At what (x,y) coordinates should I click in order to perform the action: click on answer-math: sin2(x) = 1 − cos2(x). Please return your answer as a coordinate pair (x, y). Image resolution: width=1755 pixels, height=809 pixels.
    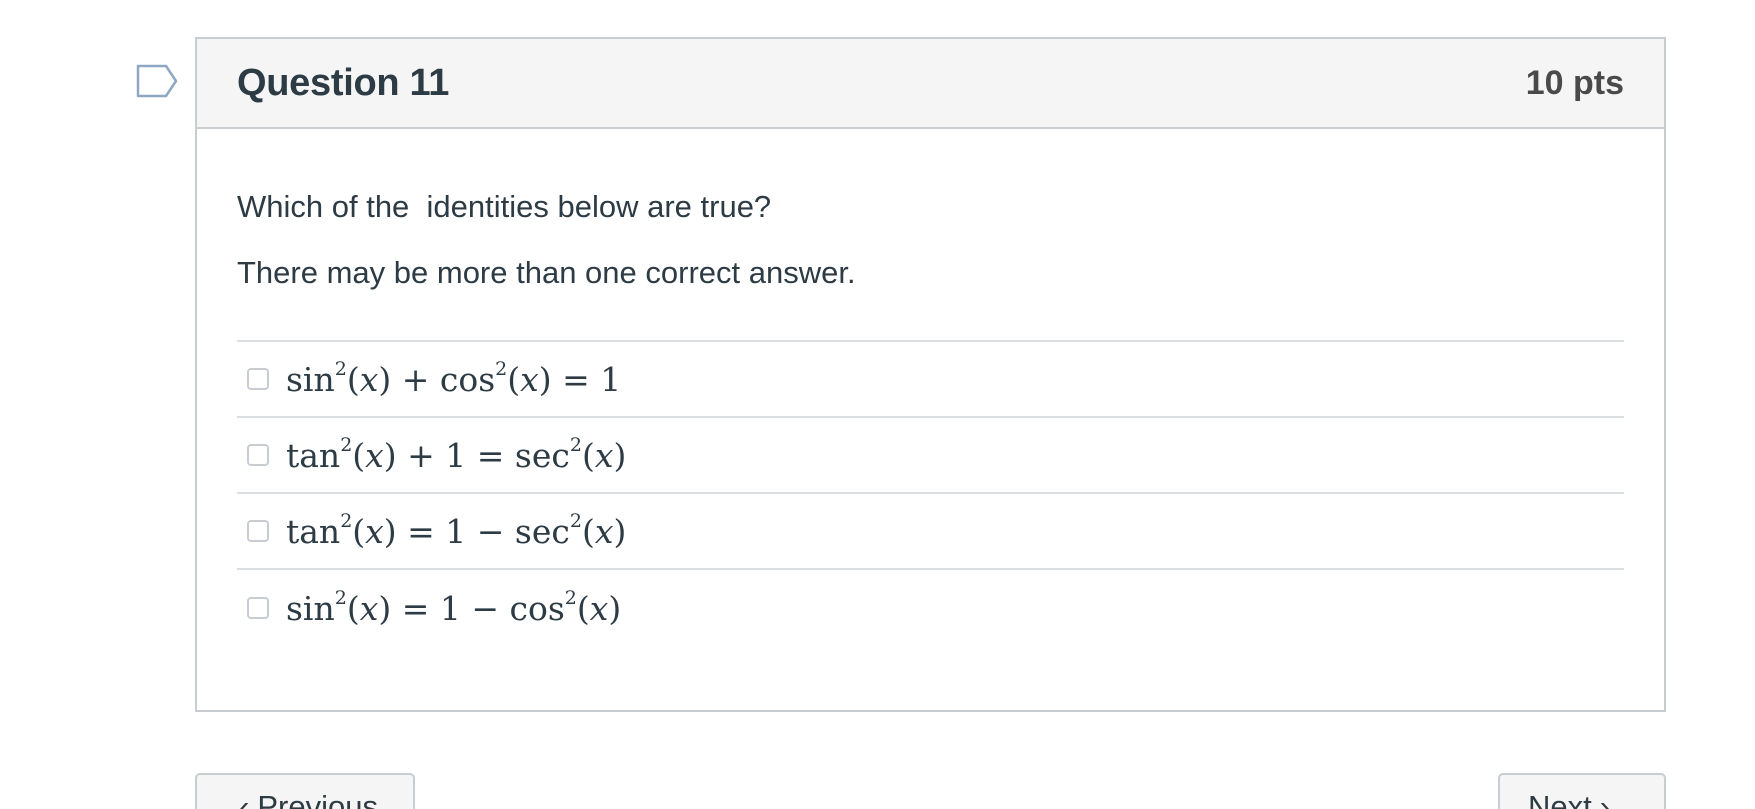
    Looking at the image, I should click on (454, 607).